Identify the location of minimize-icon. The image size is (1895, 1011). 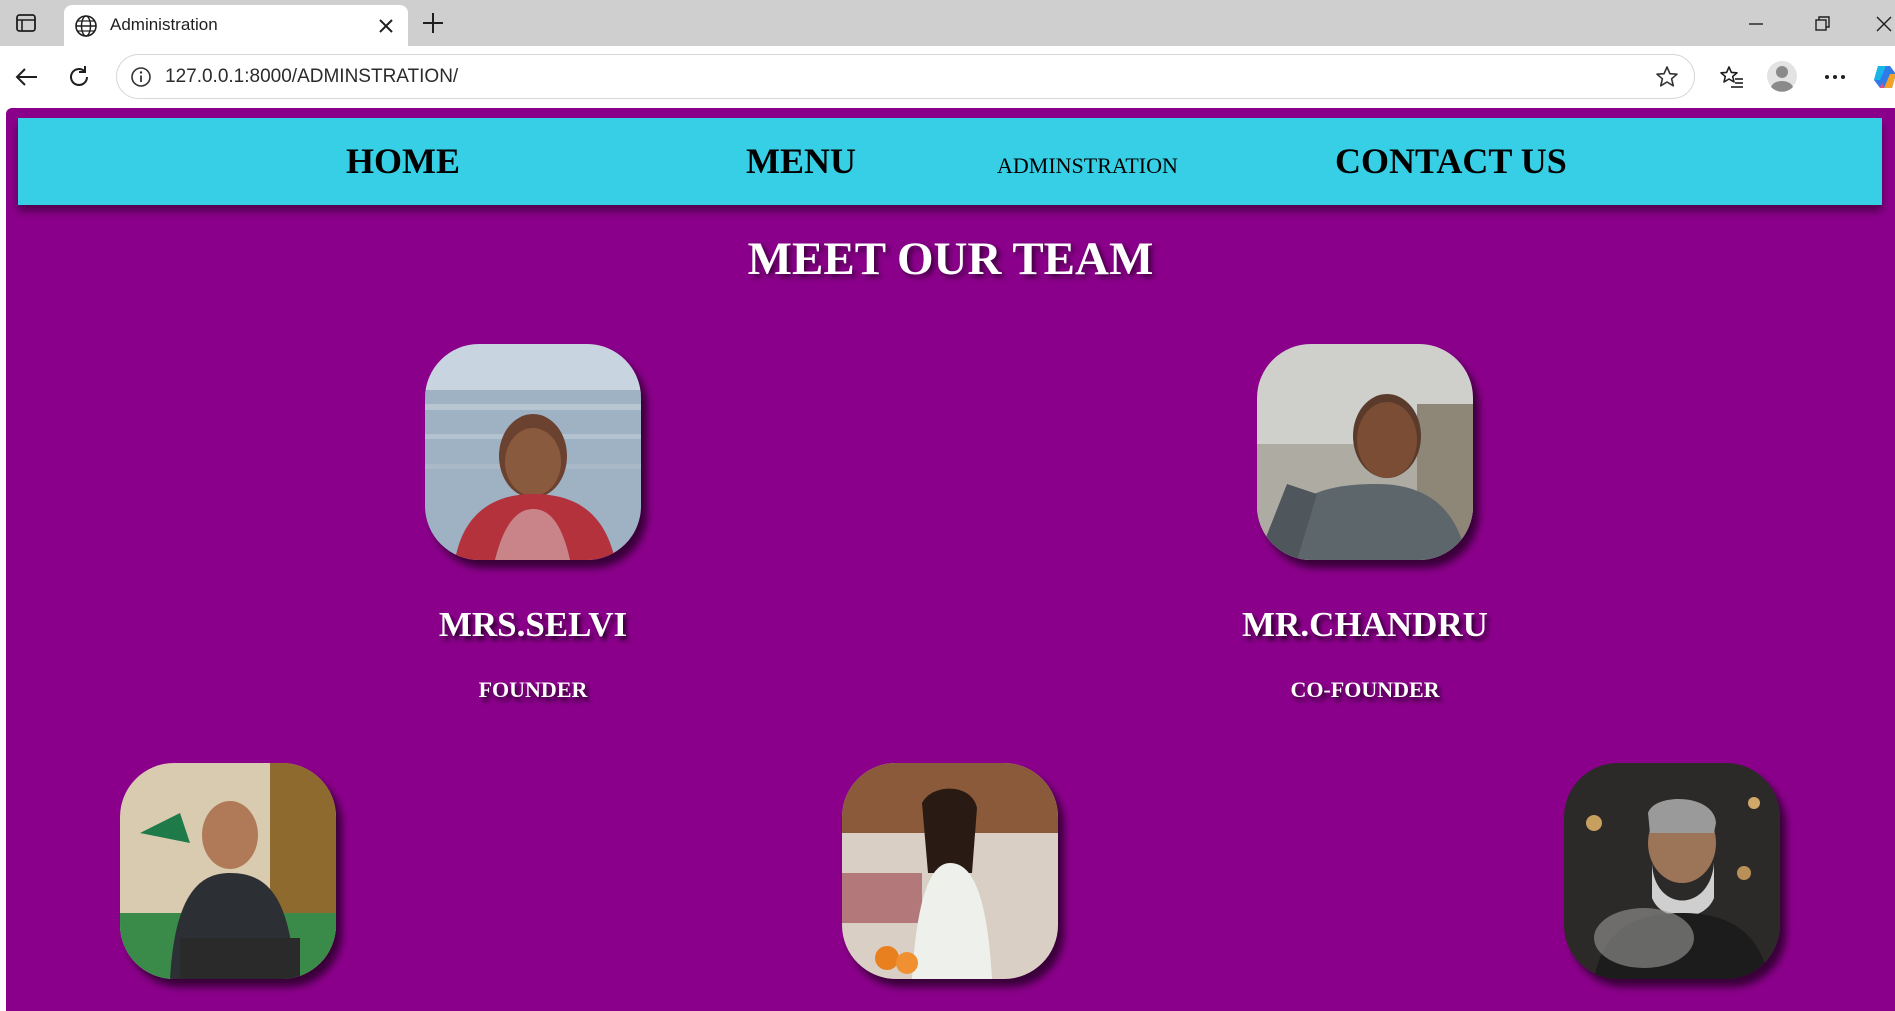
(1756, 24).